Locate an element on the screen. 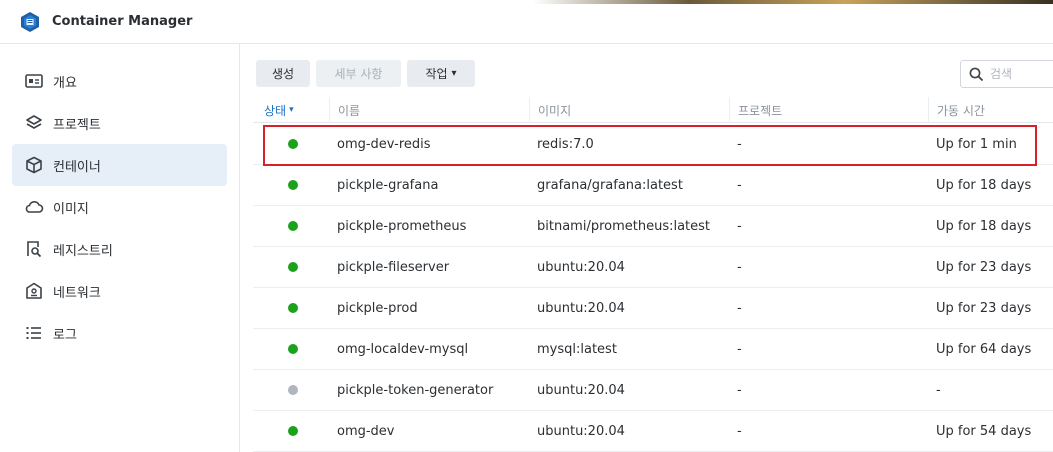 This screenshot has width=1053, height=452. name-cell: omg-dev-redis is located at coordinates (384, 144).